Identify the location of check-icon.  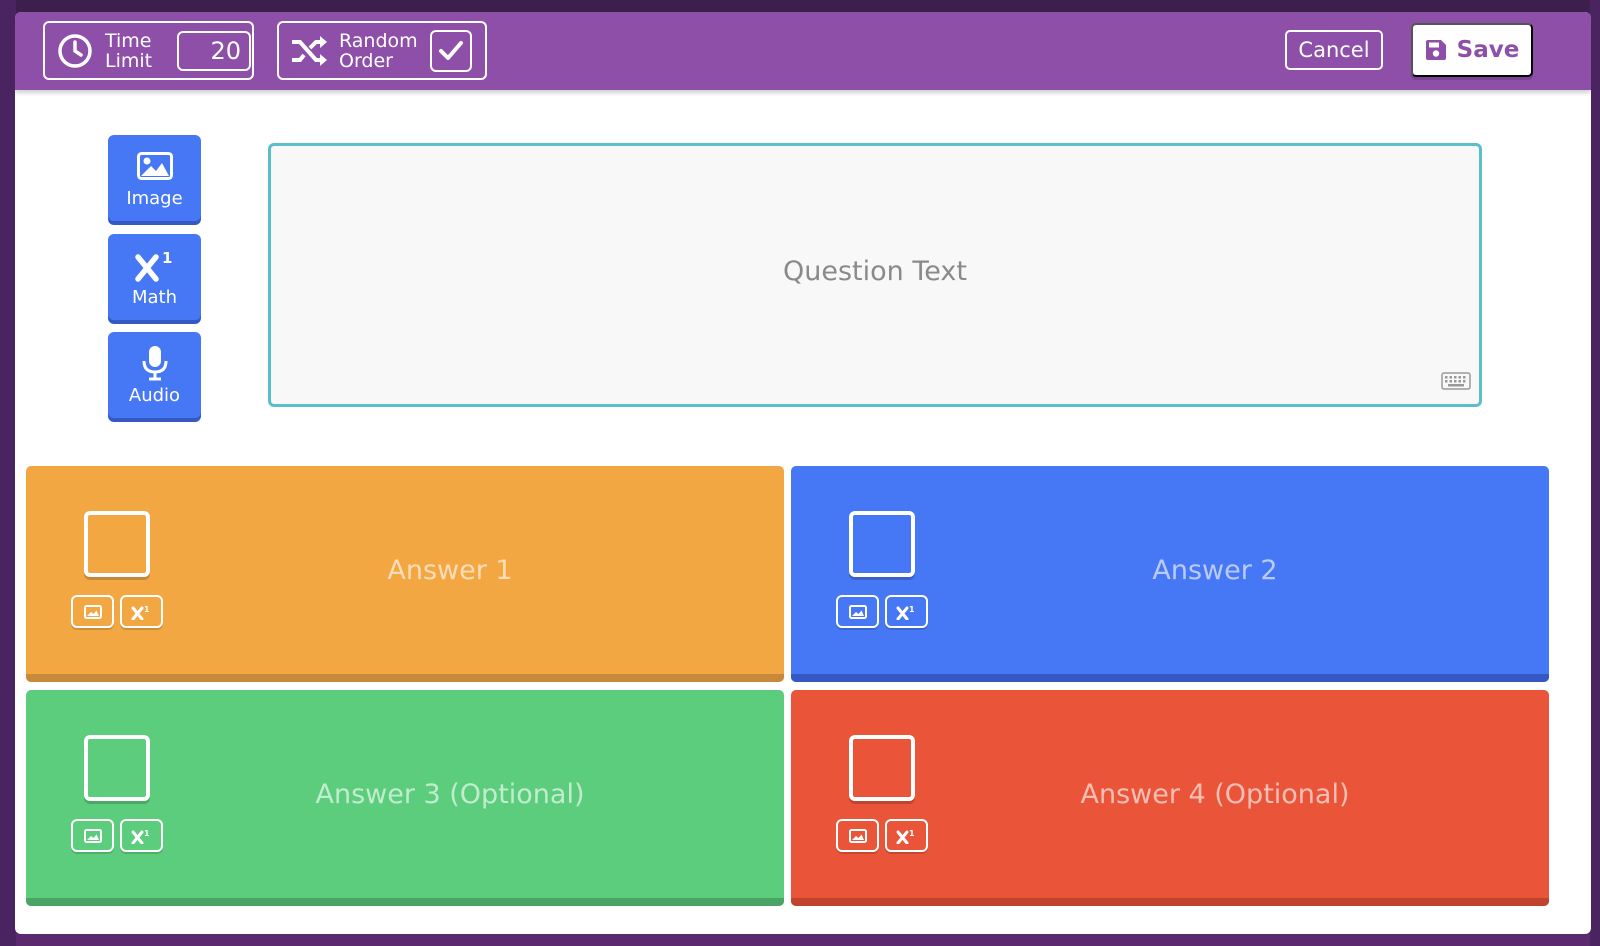
(451, 50).